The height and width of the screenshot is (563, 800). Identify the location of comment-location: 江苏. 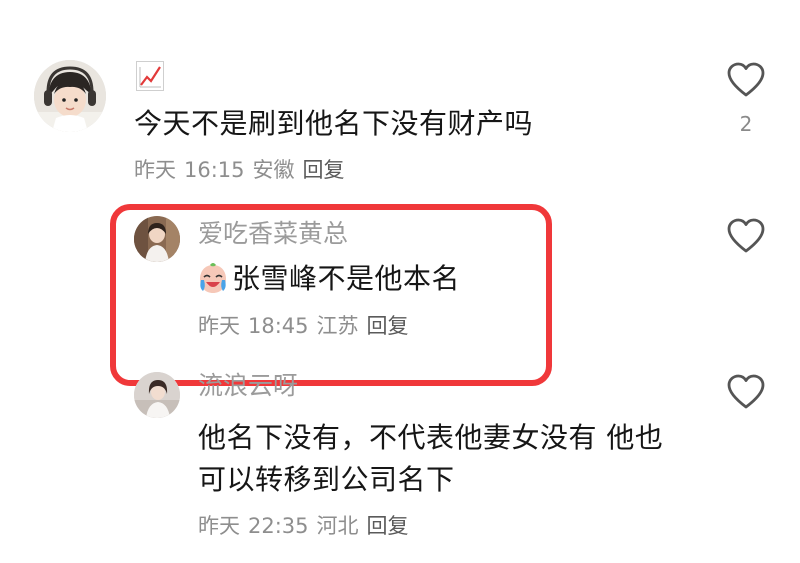
(337, 326).